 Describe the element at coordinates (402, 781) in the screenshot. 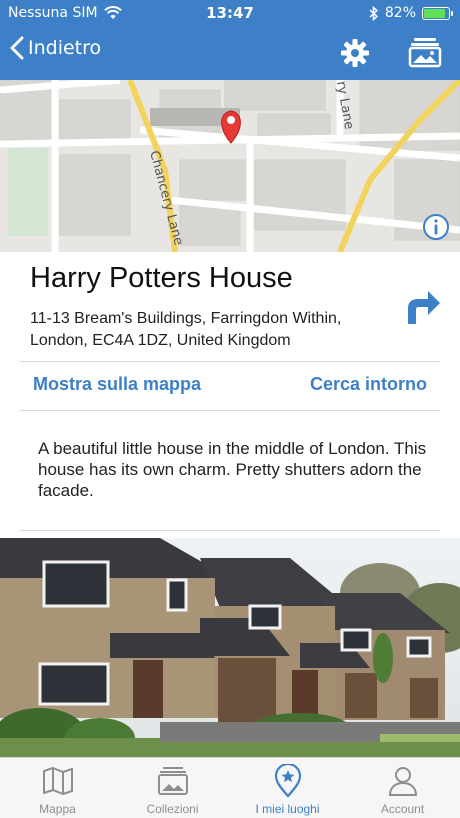

I see `user-icon` at that location.